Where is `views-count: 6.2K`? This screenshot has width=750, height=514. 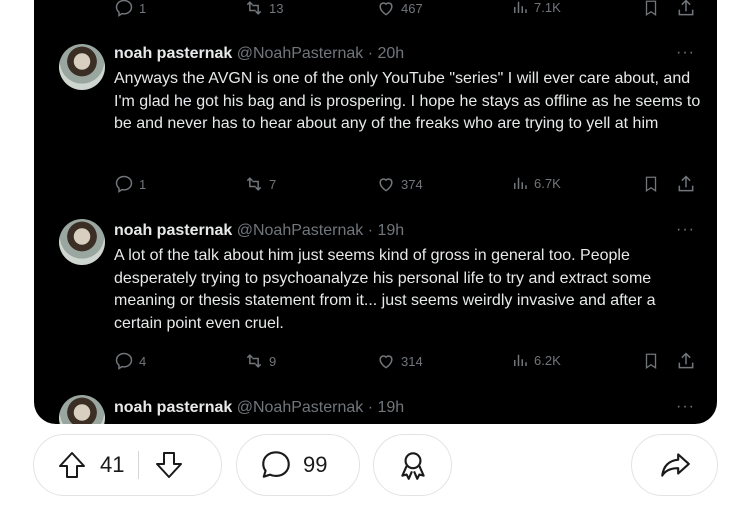
views-count: 6.2K is located at coordinates (547, 360).